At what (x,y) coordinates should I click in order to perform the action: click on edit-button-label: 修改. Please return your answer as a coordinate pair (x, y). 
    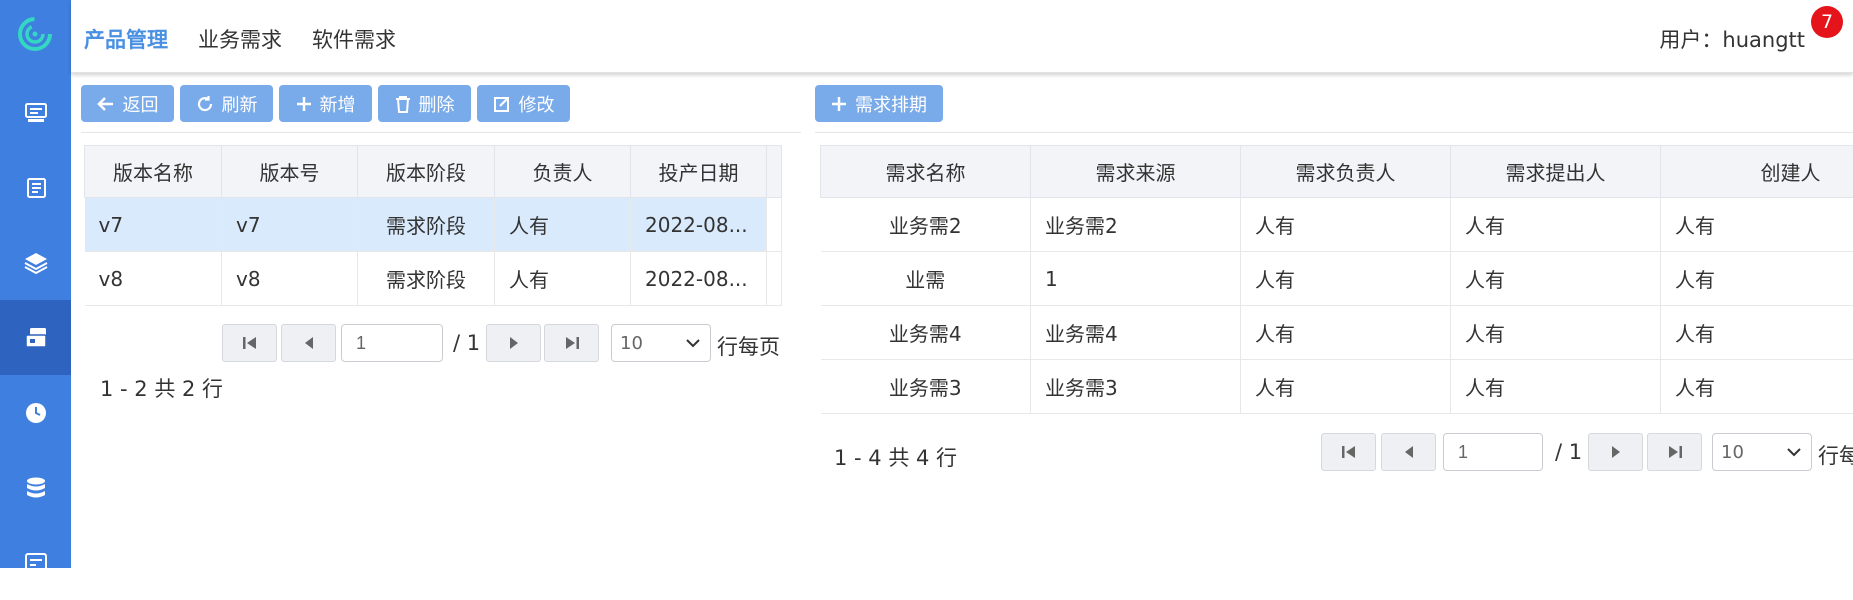
    Looking at the image, I should click on (537, 104).